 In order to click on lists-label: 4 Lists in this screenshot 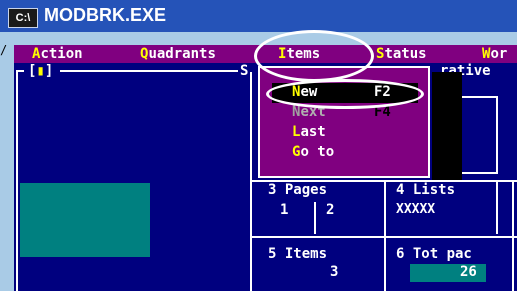, I will do `click(426, 190)`.